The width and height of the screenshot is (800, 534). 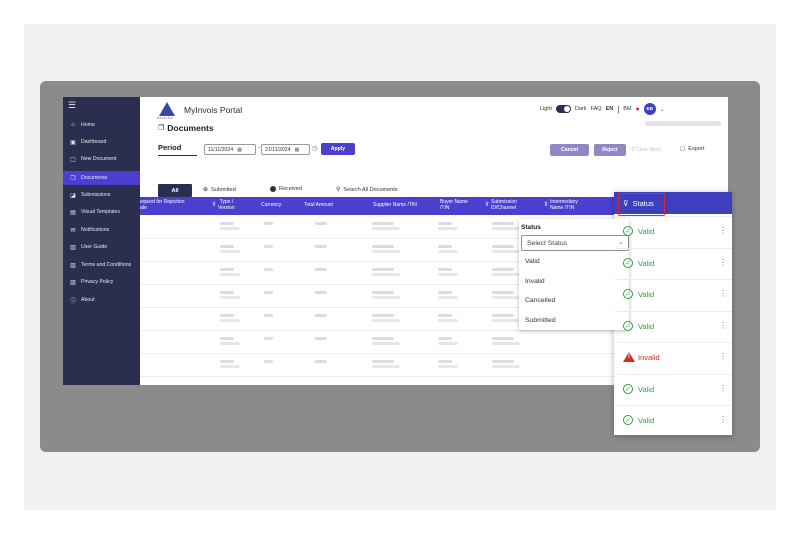 I want to click on lang-bm-button: BM, so click(x=627, y=109).